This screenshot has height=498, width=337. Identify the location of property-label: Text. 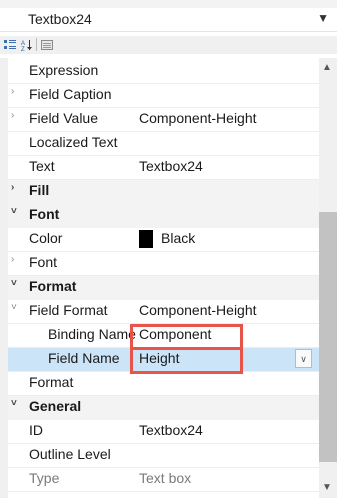
(42, 166).